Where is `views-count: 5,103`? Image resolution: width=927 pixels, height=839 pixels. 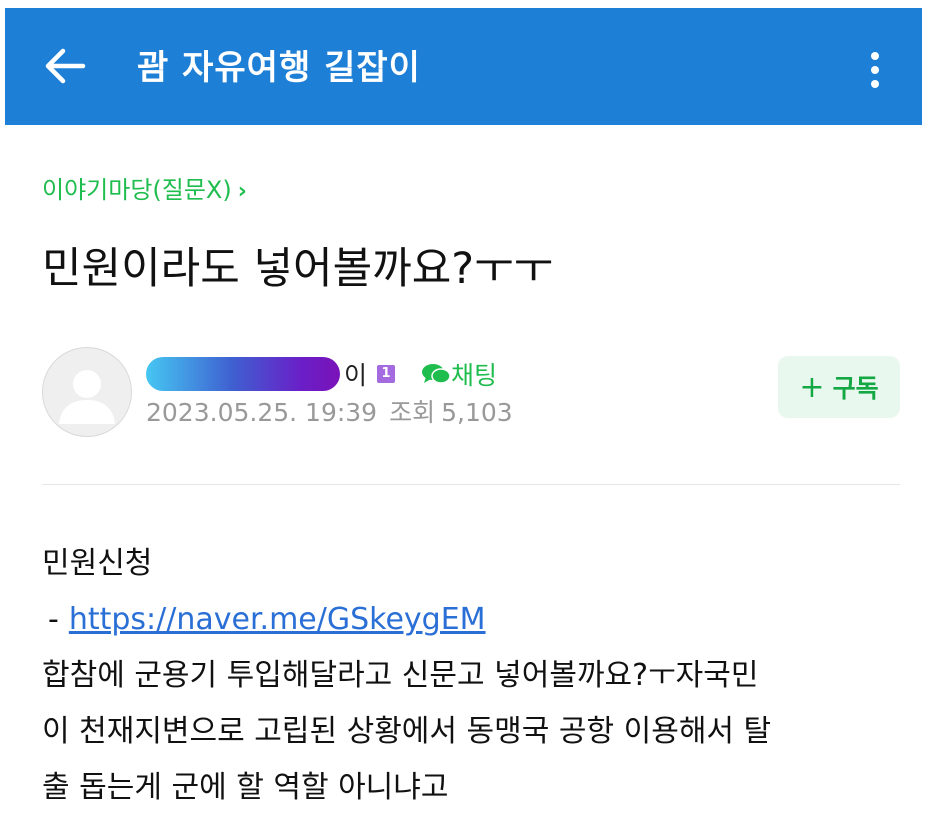 views-count: 5,103 is located at coordinates (477, 412).